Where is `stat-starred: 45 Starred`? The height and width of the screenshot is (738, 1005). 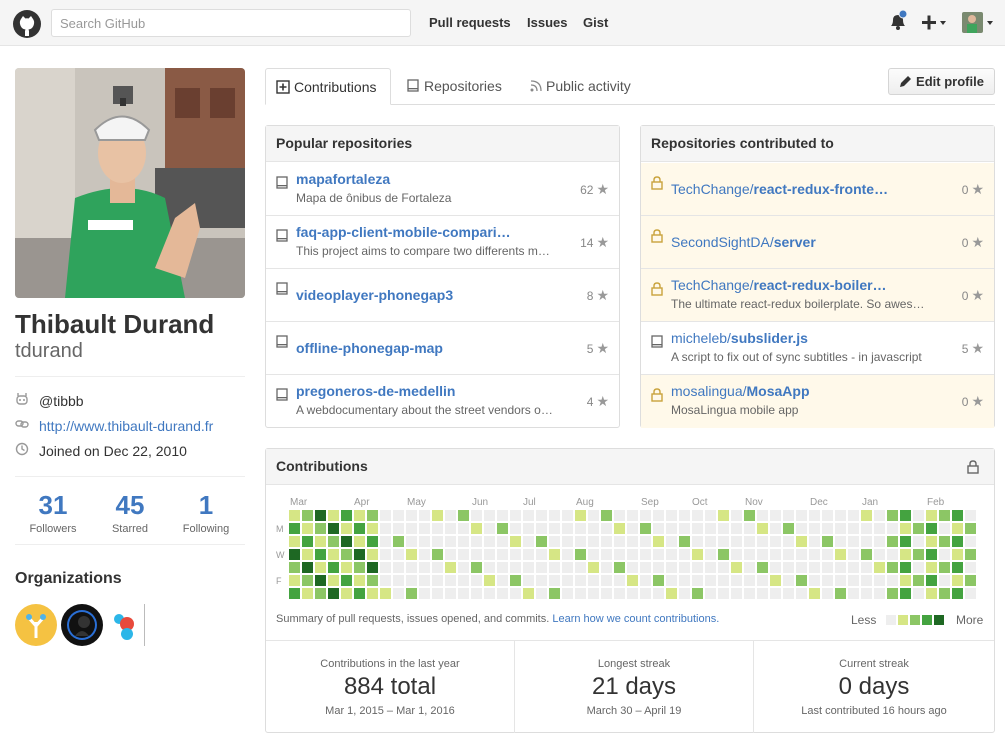
stat-starred: 45 Starred is located at coordinates (130, 512).